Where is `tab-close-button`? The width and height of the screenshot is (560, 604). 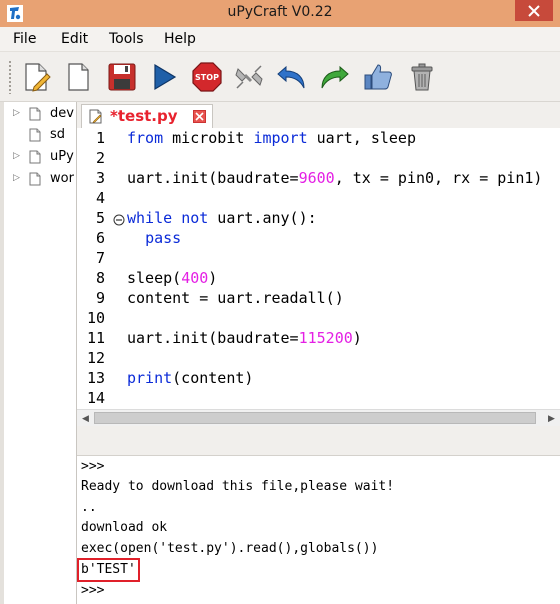 tab-close-button is located at coordinates (199, 116).